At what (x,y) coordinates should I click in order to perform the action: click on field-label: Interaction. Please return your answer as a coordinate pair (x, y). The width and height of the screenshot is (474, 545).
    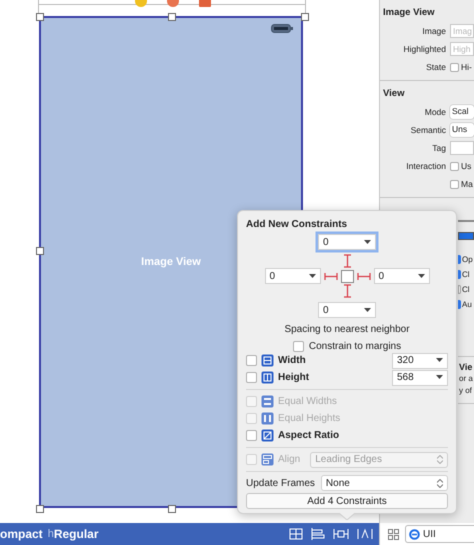
    Looking at the image, I should click on (425, 166).